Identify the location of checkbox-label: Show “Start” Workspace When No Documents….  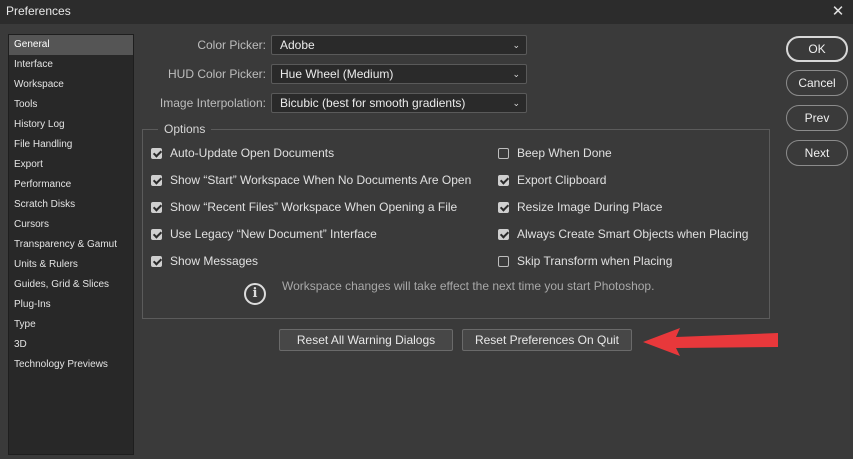
(321, 180).